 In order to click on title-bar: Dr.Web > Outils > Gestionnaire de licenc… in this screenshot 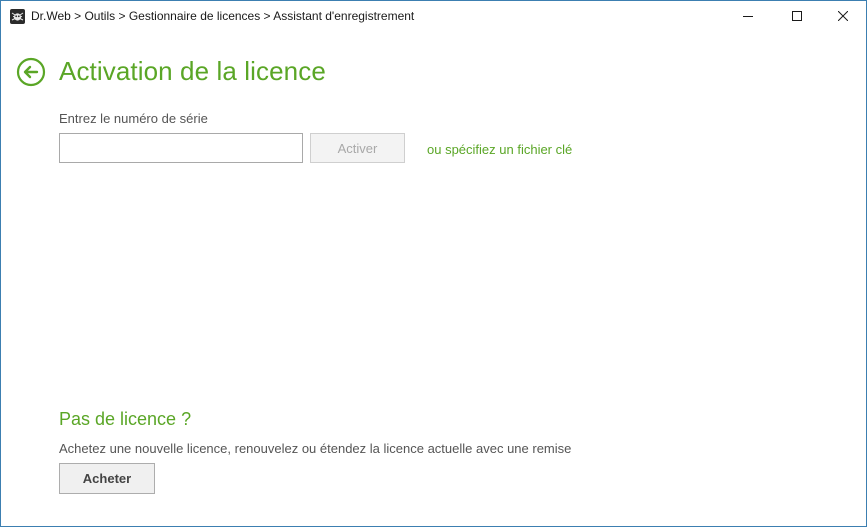, I will do `click(433, 16)`.